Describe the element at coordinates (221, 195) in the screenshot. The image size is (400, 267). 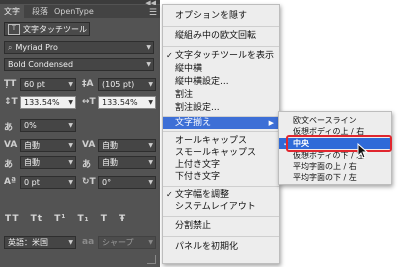
I see `menu-item-fit-width: ✓ 文字幅を調整` at that location.